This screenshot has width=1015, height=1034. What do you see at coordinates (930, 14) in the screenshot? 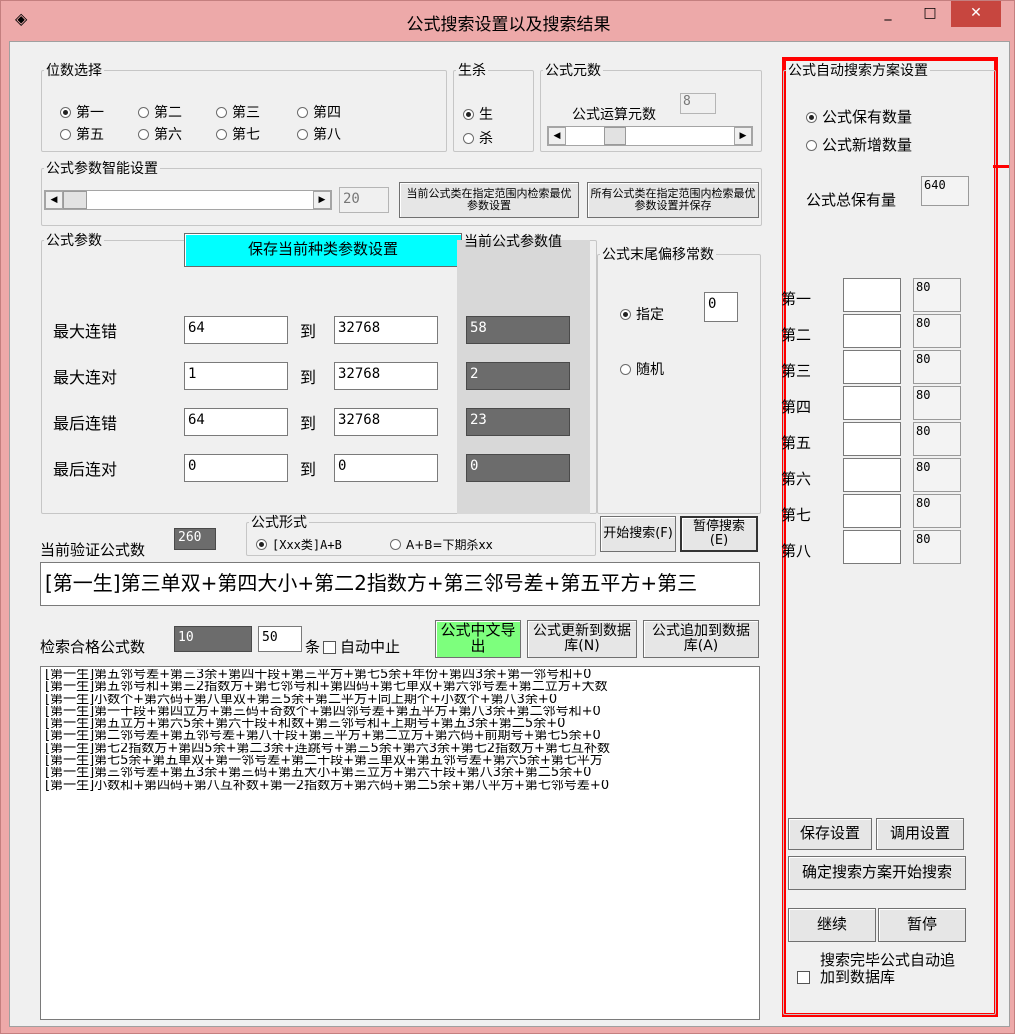
I see `maximize-button: □` at bounding box center [930, 14].